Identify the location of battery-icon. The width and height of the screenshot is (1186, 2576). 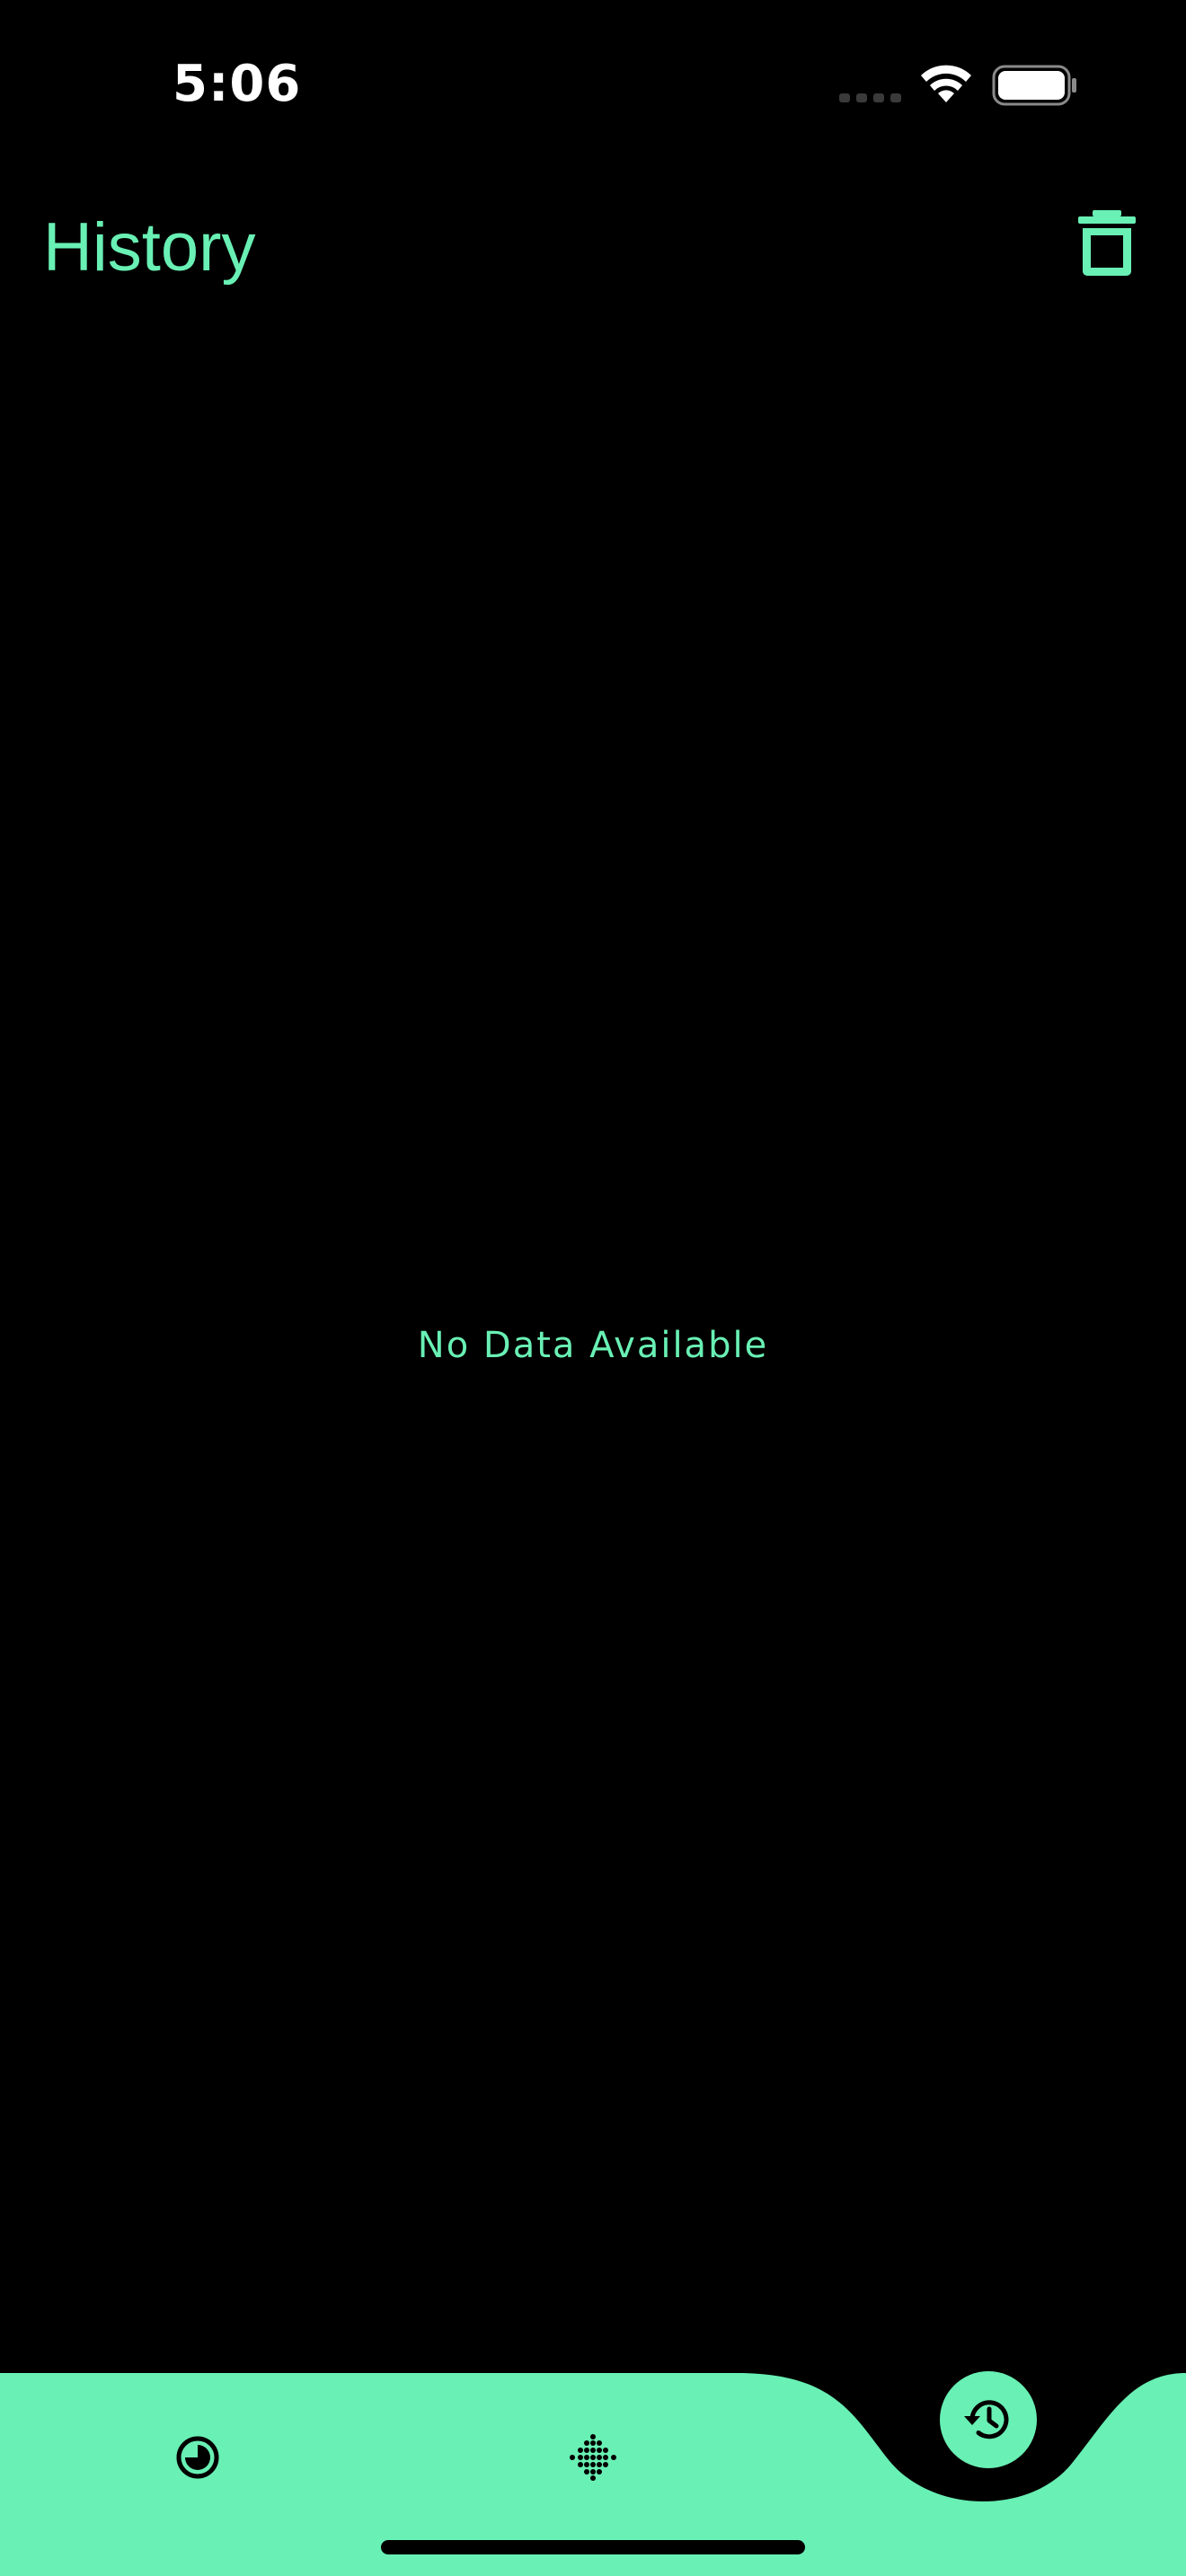
(1034, 85).